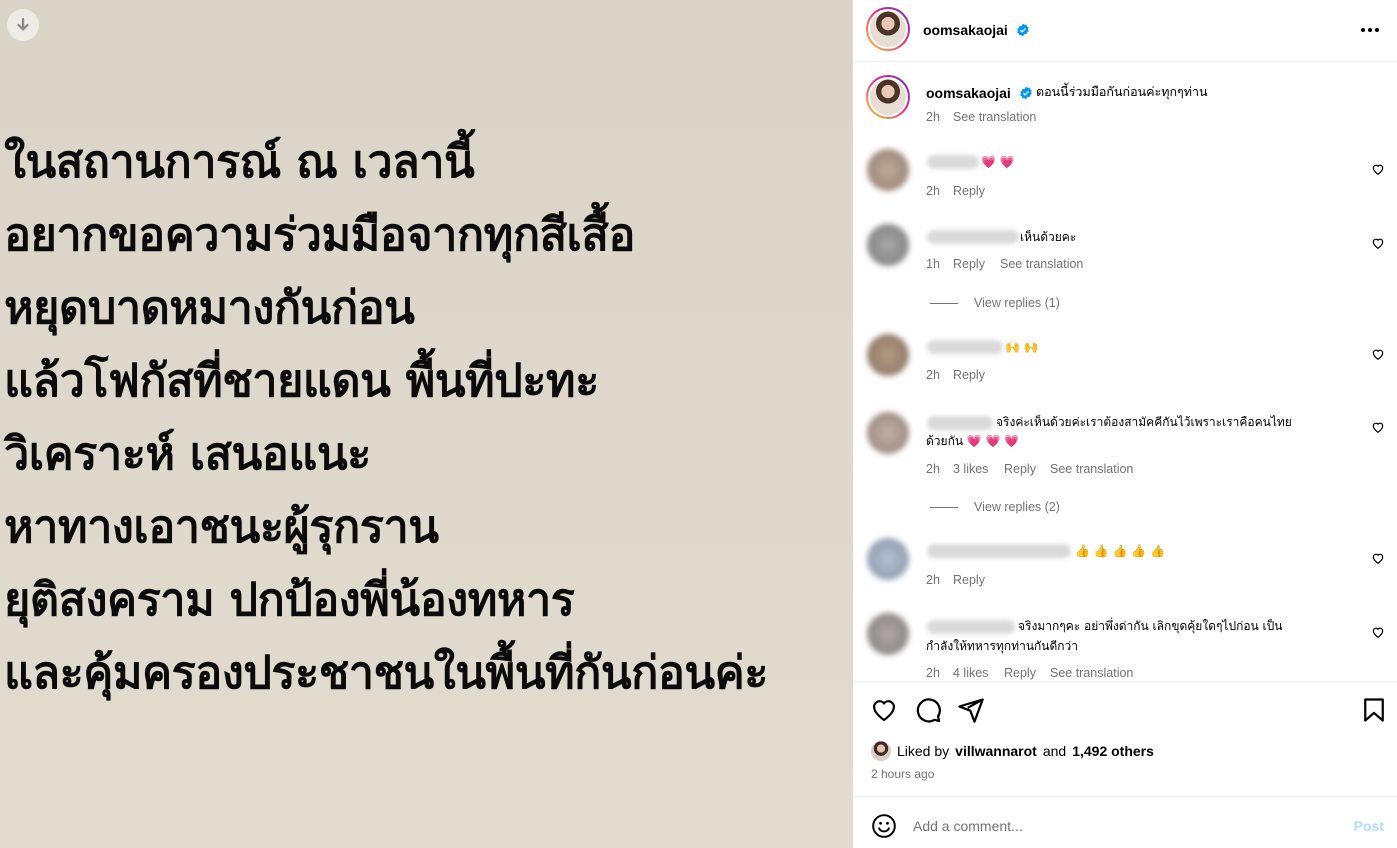 This screenshot has height=848, width=1397. I want to click on like-heart-icon, so click(884, 710).